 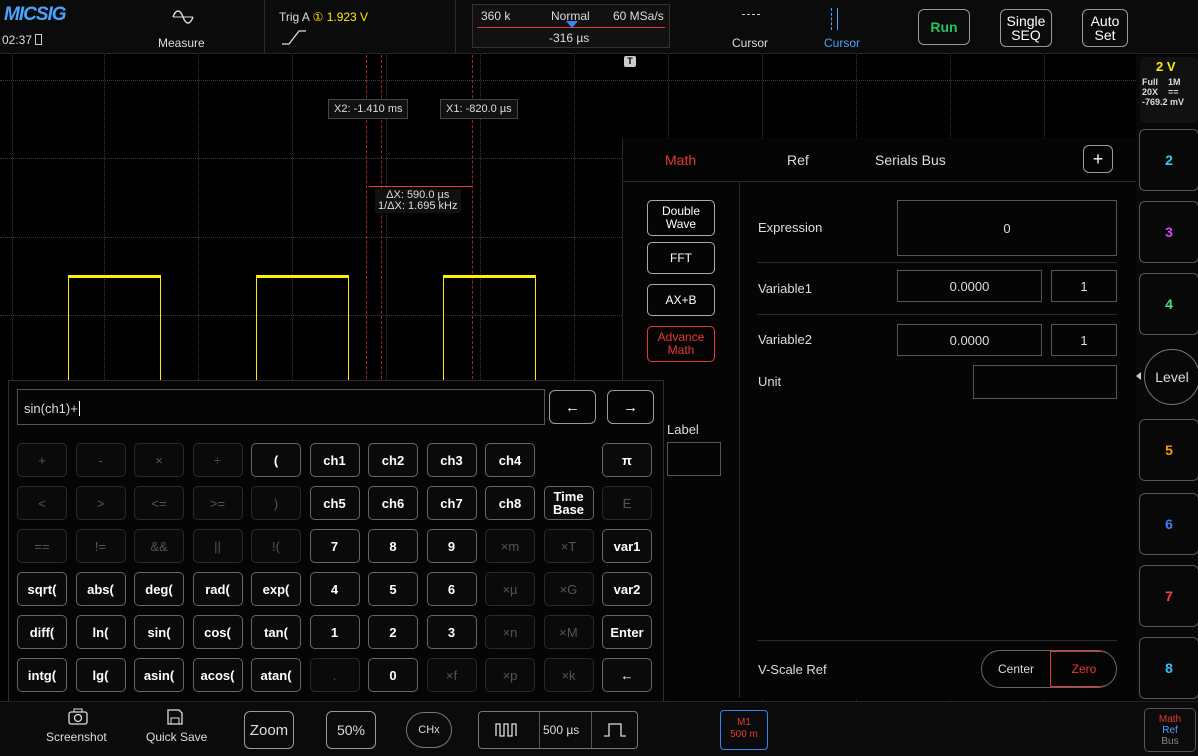 I want to click on channel-5-button: 5, so click(x=1168, y=450).